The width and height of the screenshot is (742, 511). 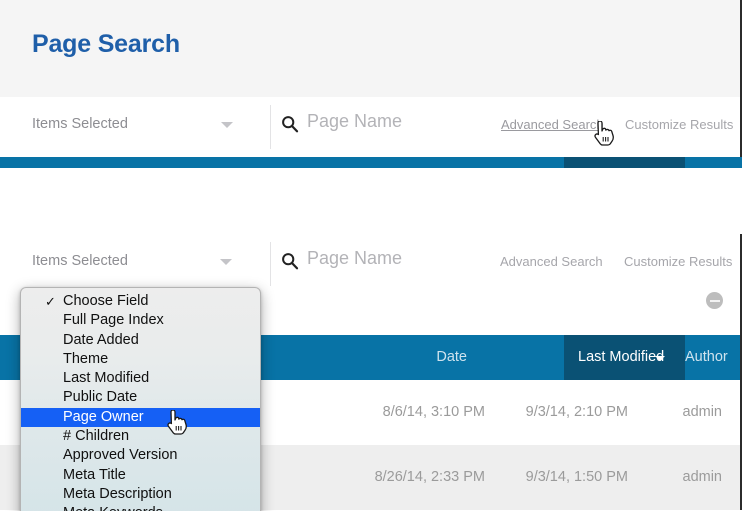 What do you see at coordinates (576, 412) in the screenshot?
I see `cell-last-modified: 9/3/14, 2:10 PM` at bounding box center [576, 412].